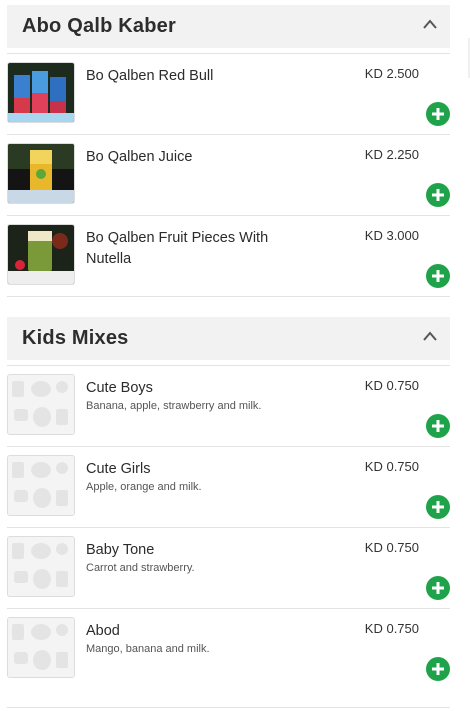 The width and height of the screenshot is (470, 711). What do you see at coordinates (177, 248) in the screenshot?
I see `item-name: Bo Qalben Fruit Pieces With Nutella` at bounding box center [177, 248].